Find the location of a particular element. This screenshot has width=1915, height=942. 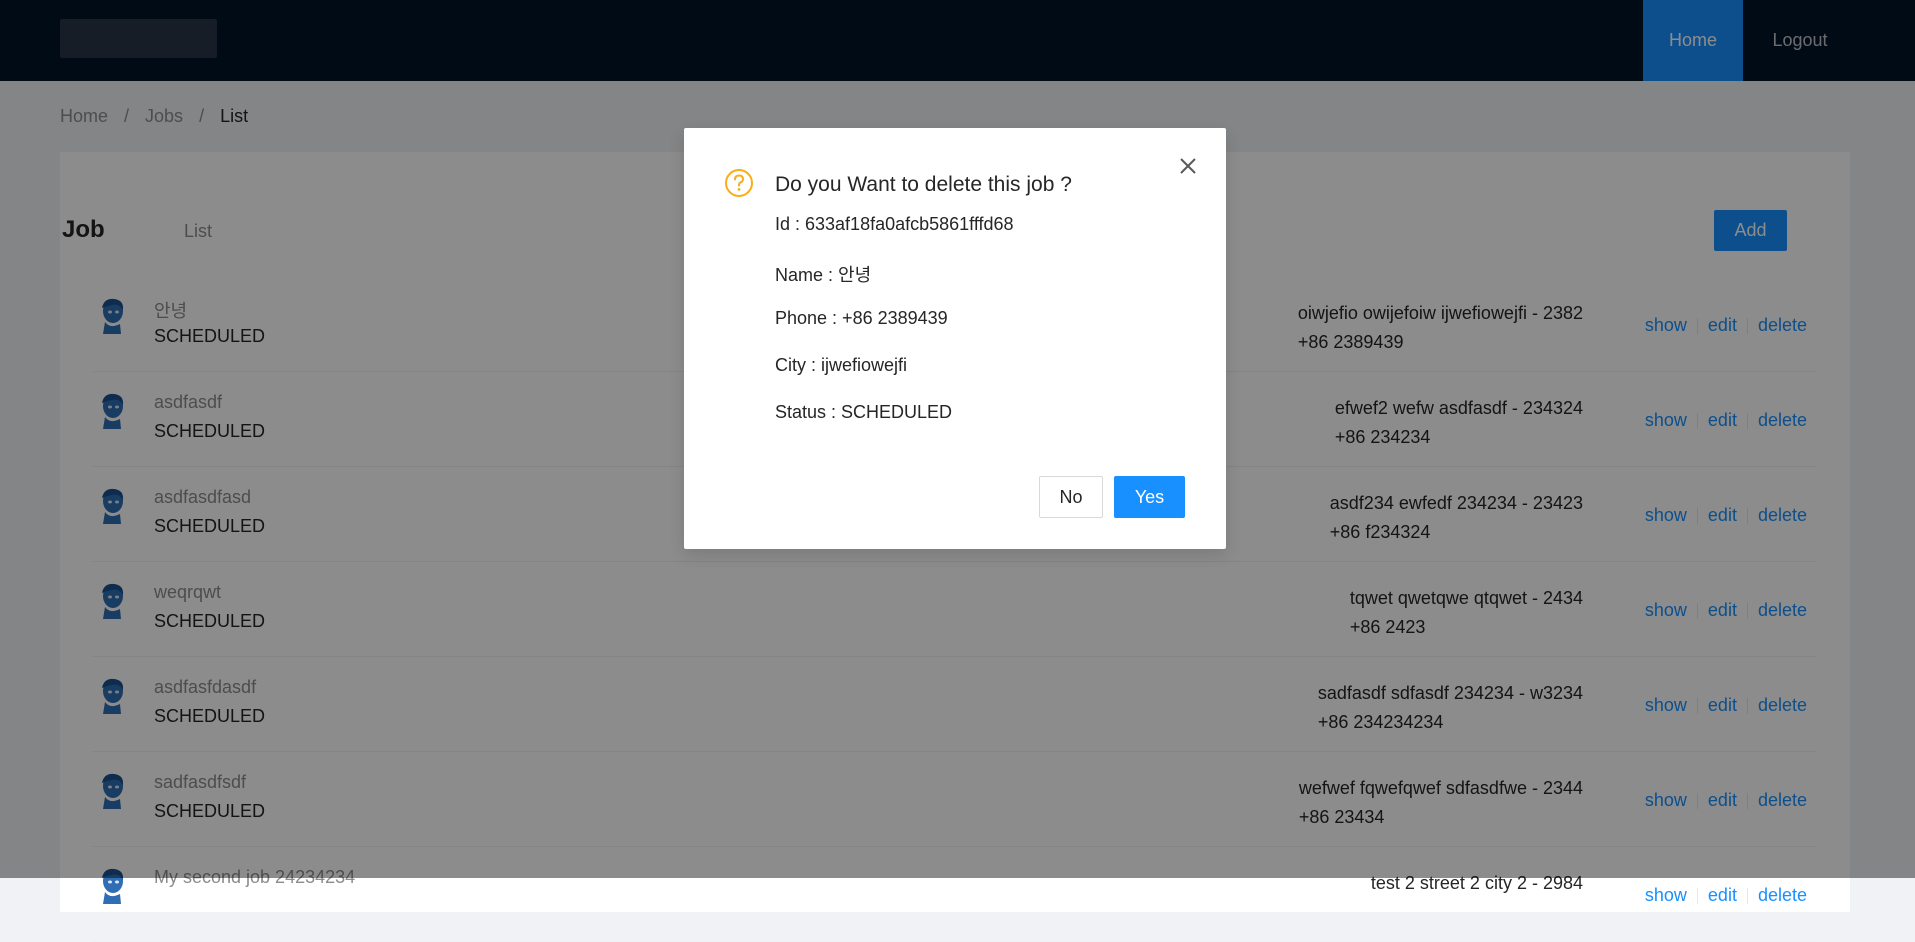

modal-title: Do you Want to delete this job ? is located at coordinates (923, 184).